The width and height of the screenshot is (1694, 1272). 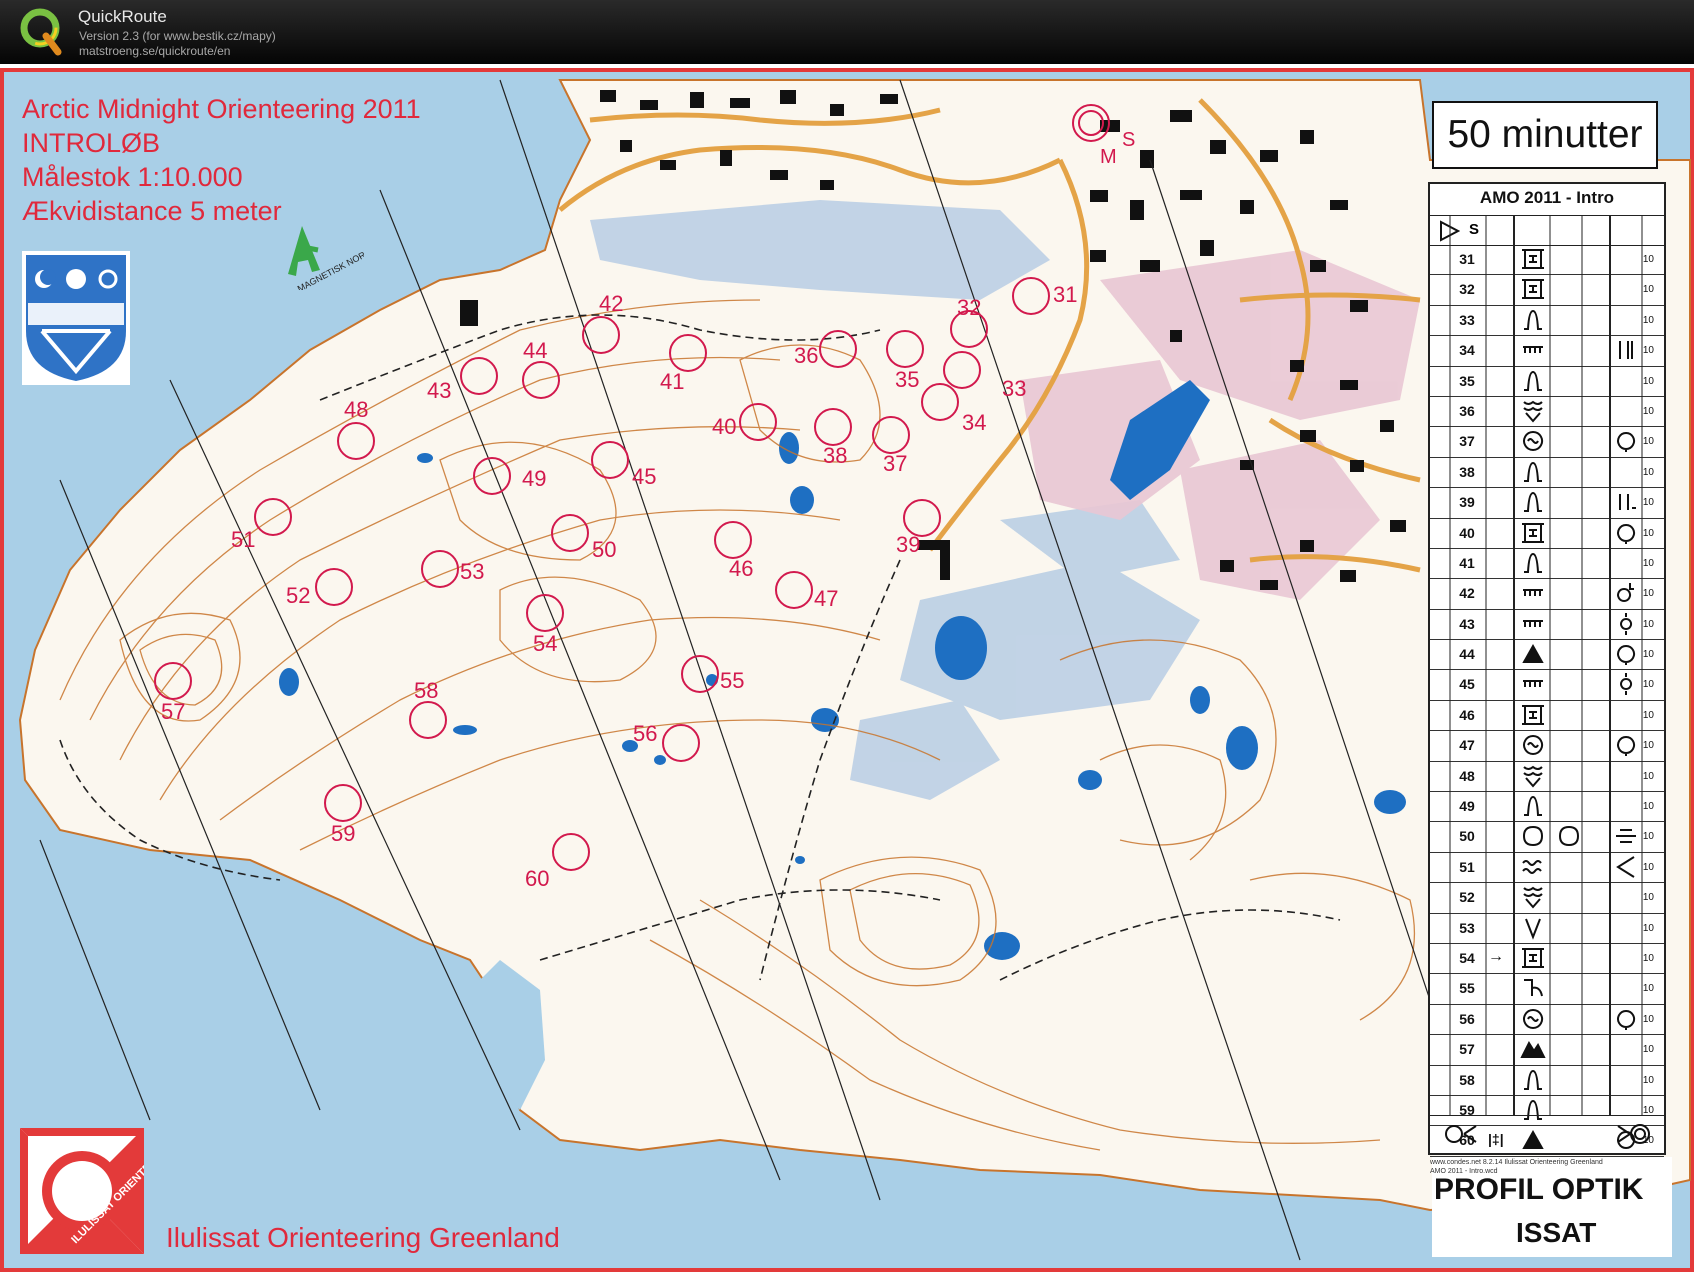 What do you see at coordinates (969, 307) in the screenshot?
I see `control-label-32: 32` at bounding box center [969, 307].